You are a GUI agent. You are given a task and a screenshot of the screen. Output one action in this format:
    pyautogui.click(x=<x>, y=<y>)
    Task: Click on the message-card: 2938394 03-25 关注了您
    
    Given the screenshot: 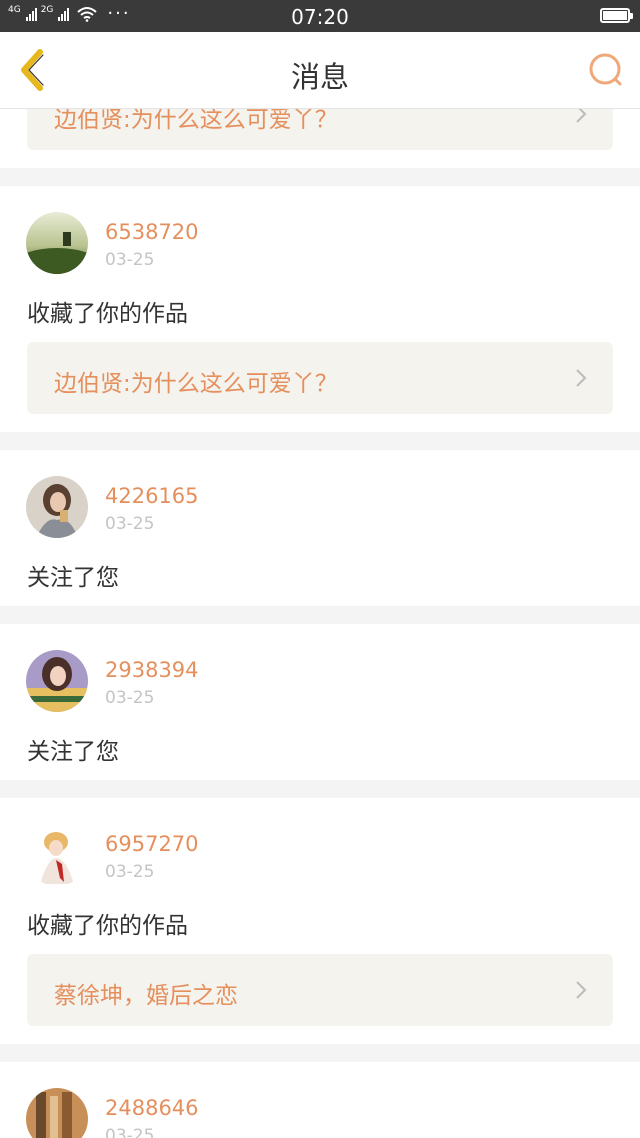 What is the action you would take?
    pyautogui.click(x=320, y=702)
    